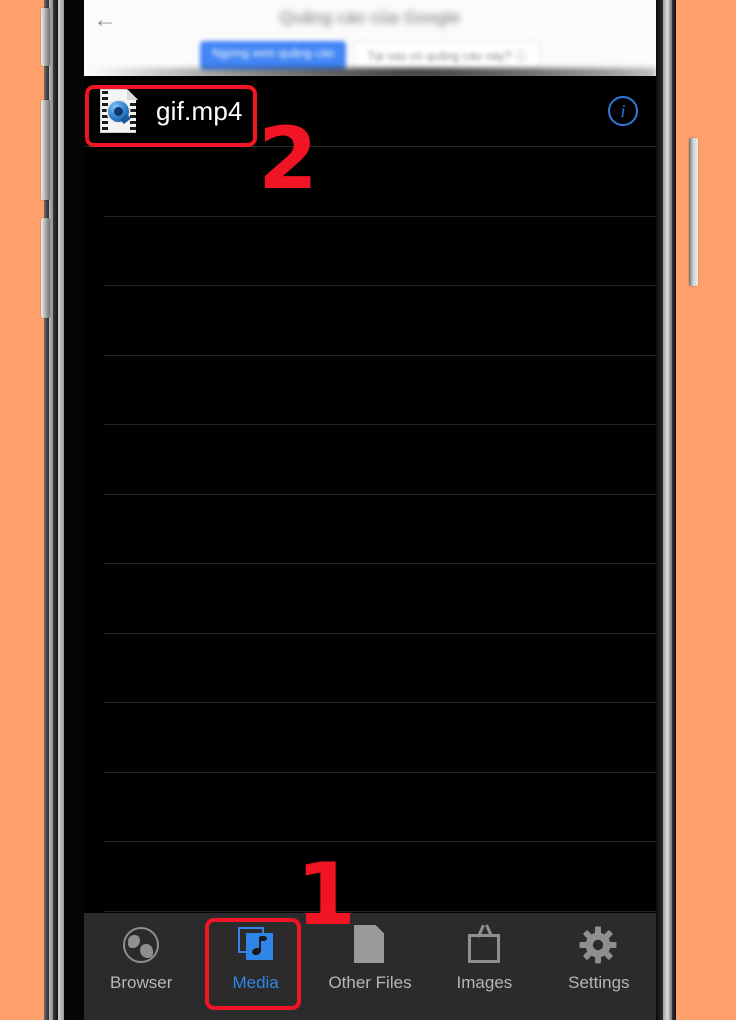 This screenshot has width=736, height=1020. Describe the element at coordinates (599, 982) in the screenshot. I see `tab-label: Settings` at that location.